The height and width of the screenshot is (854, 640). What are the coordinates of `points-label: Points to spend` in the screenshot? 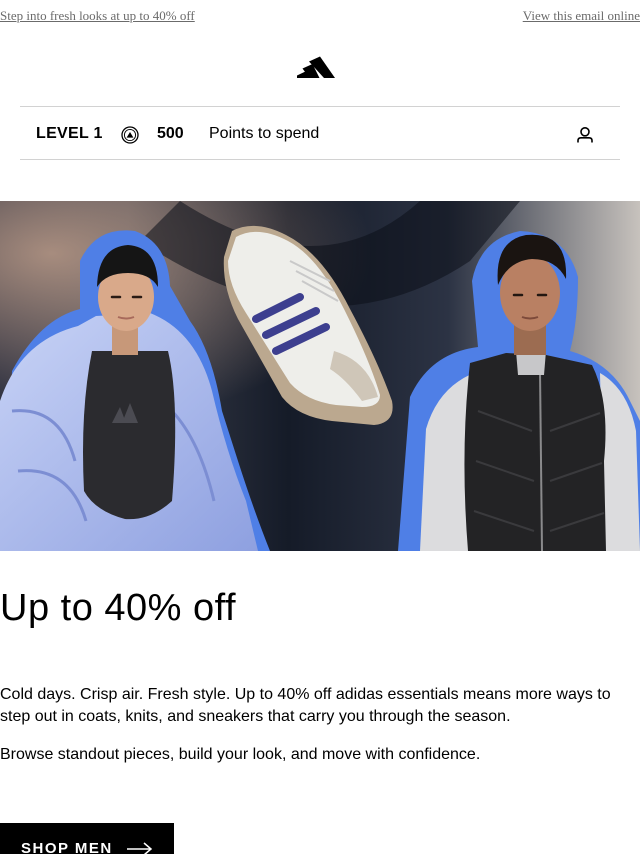 It's located at (264, 133).